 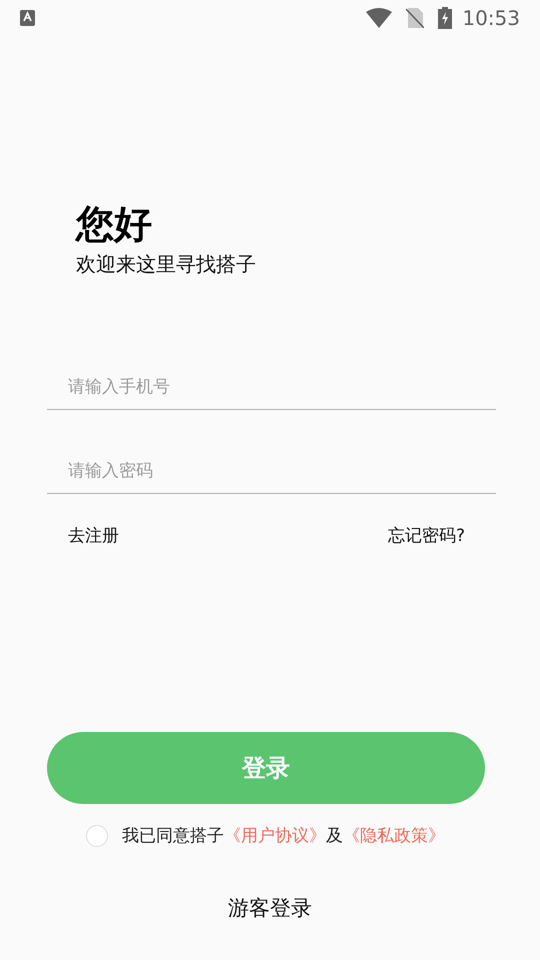 What do you see at coordinates (379, 18) in the screenshot?
I see `wifi-icon` at bounding box center [379, 18].